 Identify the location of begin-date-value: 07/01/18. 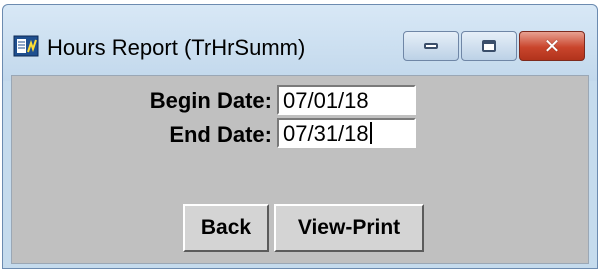
(326, 100).